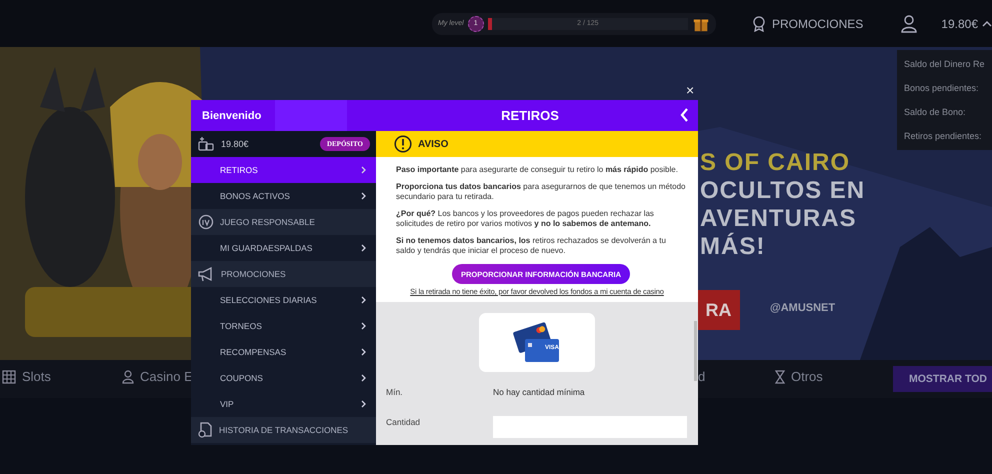 The image size is (992, 474). What do you see at coordinates (783, 191) in the screenshot?
I see `banner-headline: OCULTOS EN` at bounding box center [783, 191].